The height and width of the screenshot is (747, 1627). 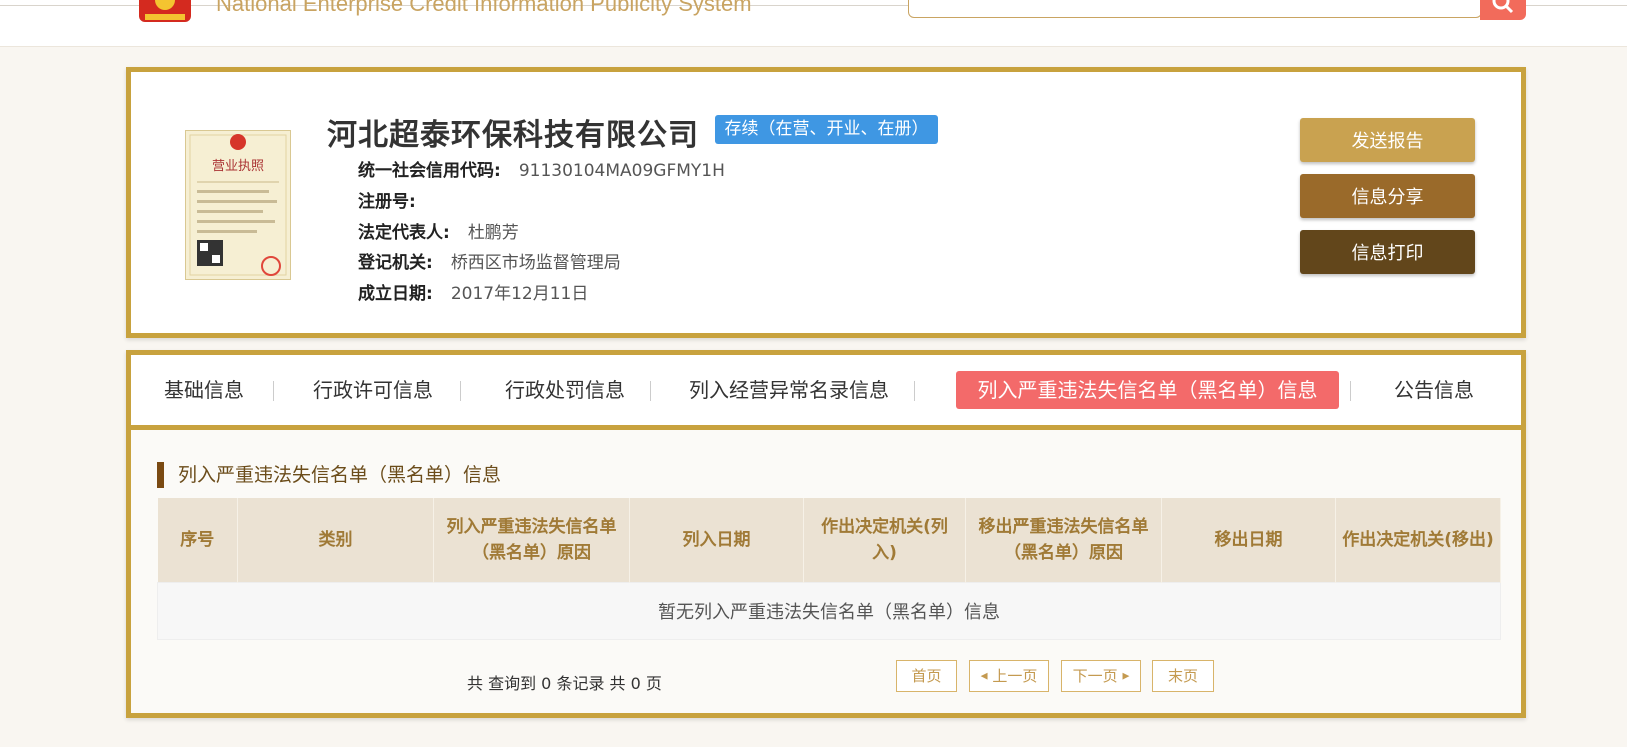 I want to click on print-info-button: 信息打印, so click(x=1387, y=252).